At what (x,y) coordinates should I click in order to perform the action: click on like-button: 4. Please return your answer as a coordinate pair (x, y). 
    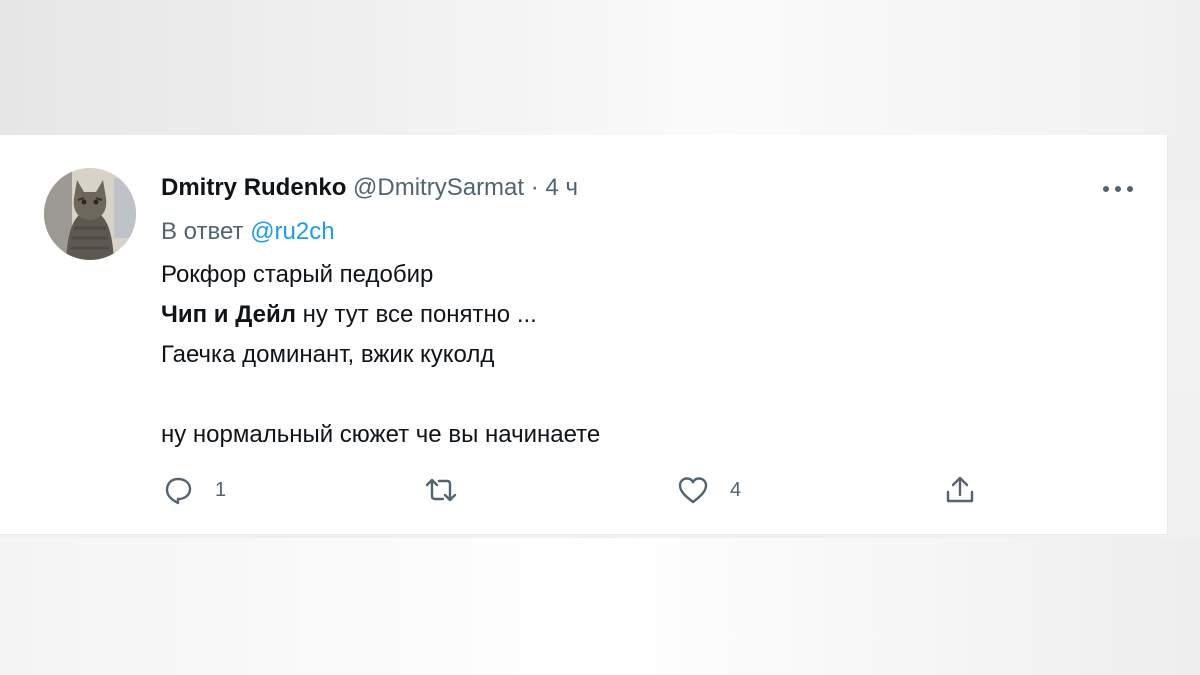
    Looking at the image, I should click on (708, 490).